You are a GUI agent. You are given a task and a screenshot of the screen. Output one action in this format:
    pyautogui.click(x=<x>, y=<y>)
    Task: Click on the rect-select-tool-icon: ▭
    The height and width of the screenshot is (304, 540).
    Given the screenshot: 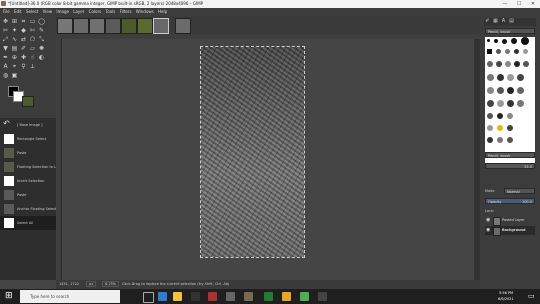 What is the action you would take?
    pyautogui.click(x=32, y=21)
    